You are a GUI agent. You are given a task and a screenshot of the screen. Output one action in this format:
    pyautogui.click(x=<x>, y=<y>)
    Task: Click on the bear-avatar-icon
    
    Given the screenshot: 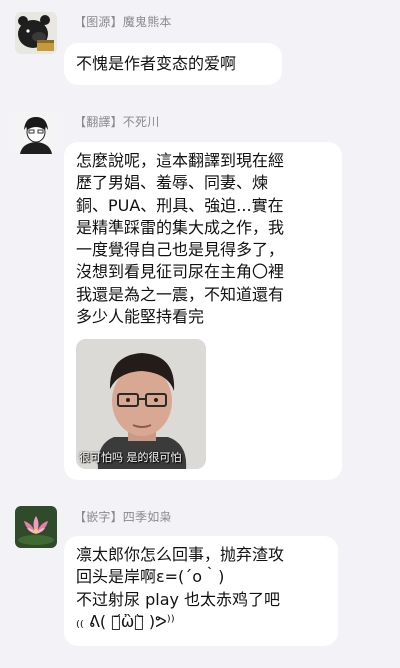 What is the action you would take?
    pyautogui.click(x=36, y=33)
    